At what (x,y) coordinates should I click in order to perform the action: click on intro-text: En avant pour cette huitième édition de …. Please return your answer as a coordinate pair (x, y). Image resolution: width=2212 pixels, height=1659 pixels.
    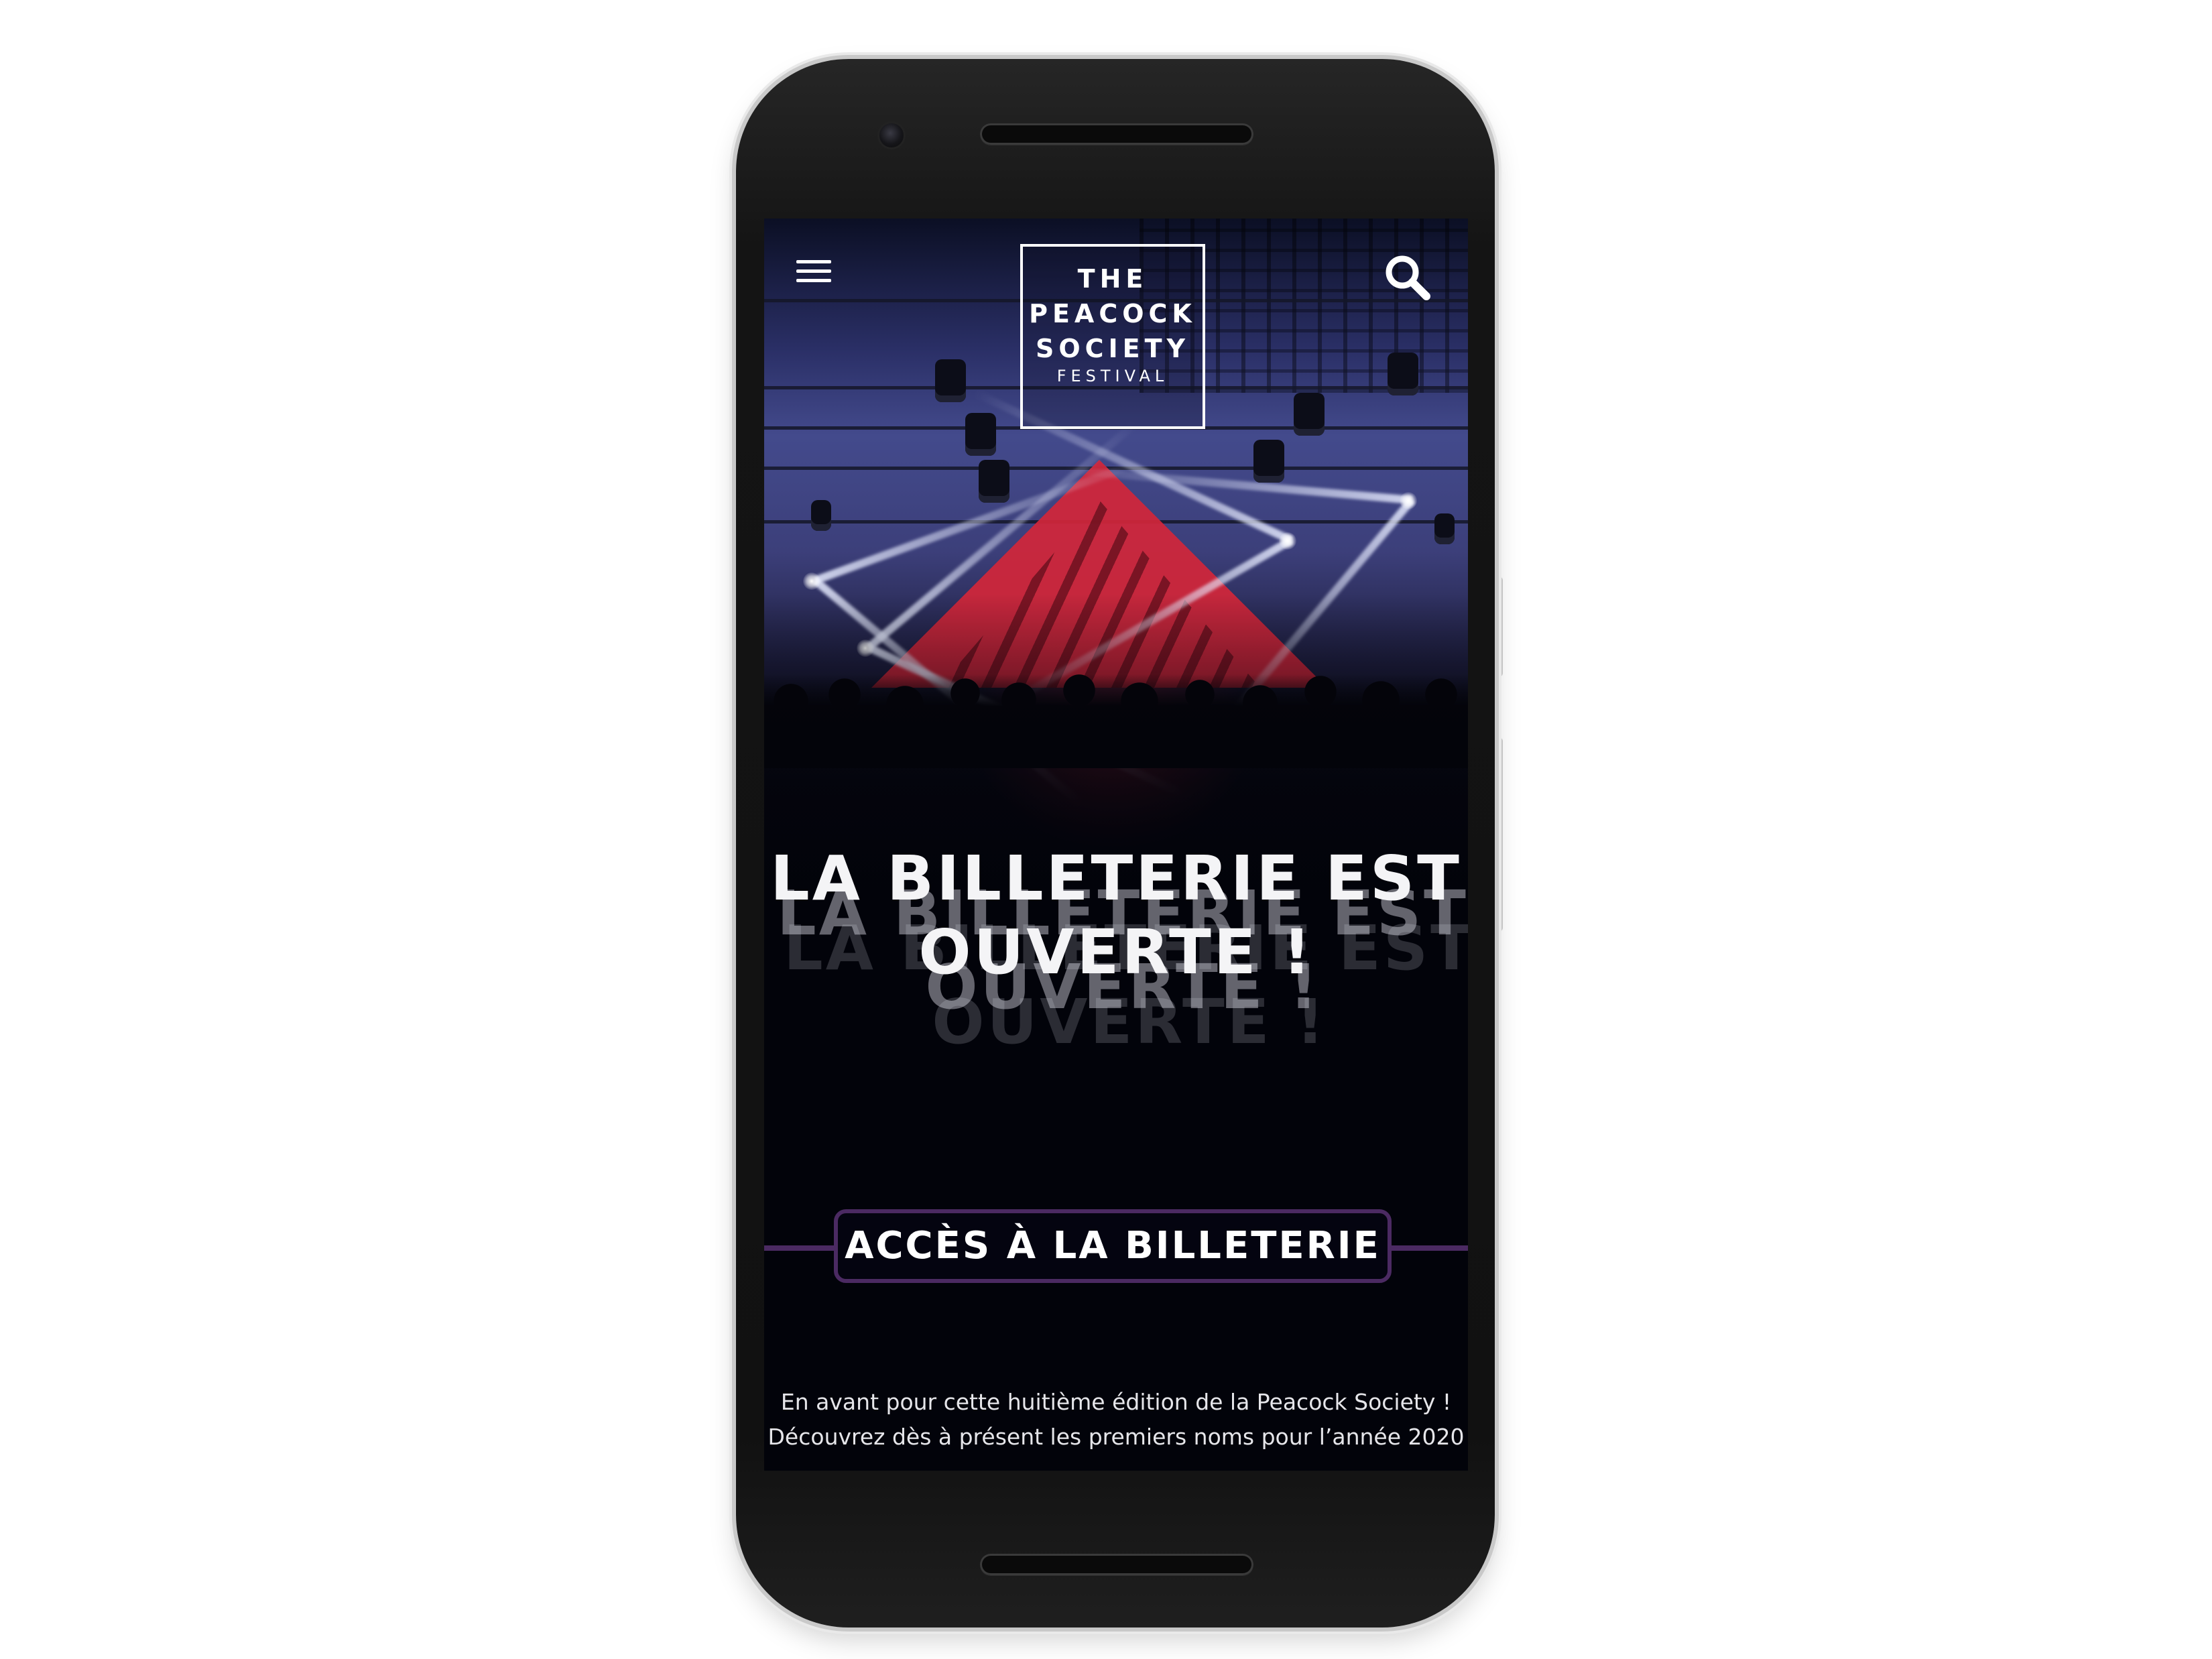
    Looking at the image, I should click on (1116, 1420).